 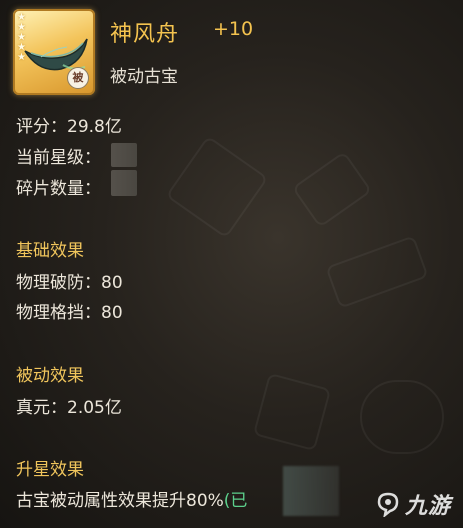 I want to click on stat-label: 物理破防：, so click(x=58, y=283).